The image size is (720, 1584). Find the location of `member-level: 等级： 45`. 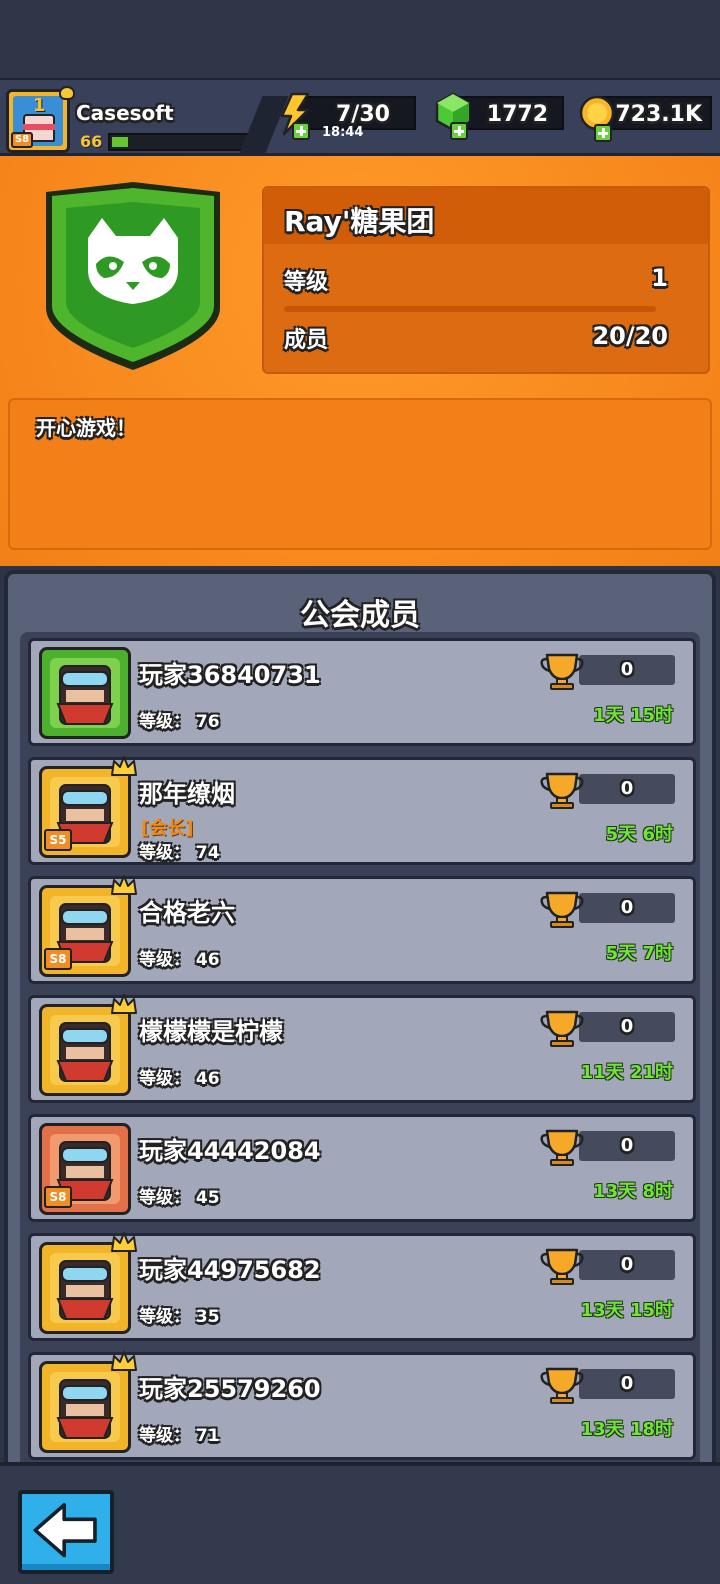

member-level: 等级： 45 is located at coordinates (179, 1198).